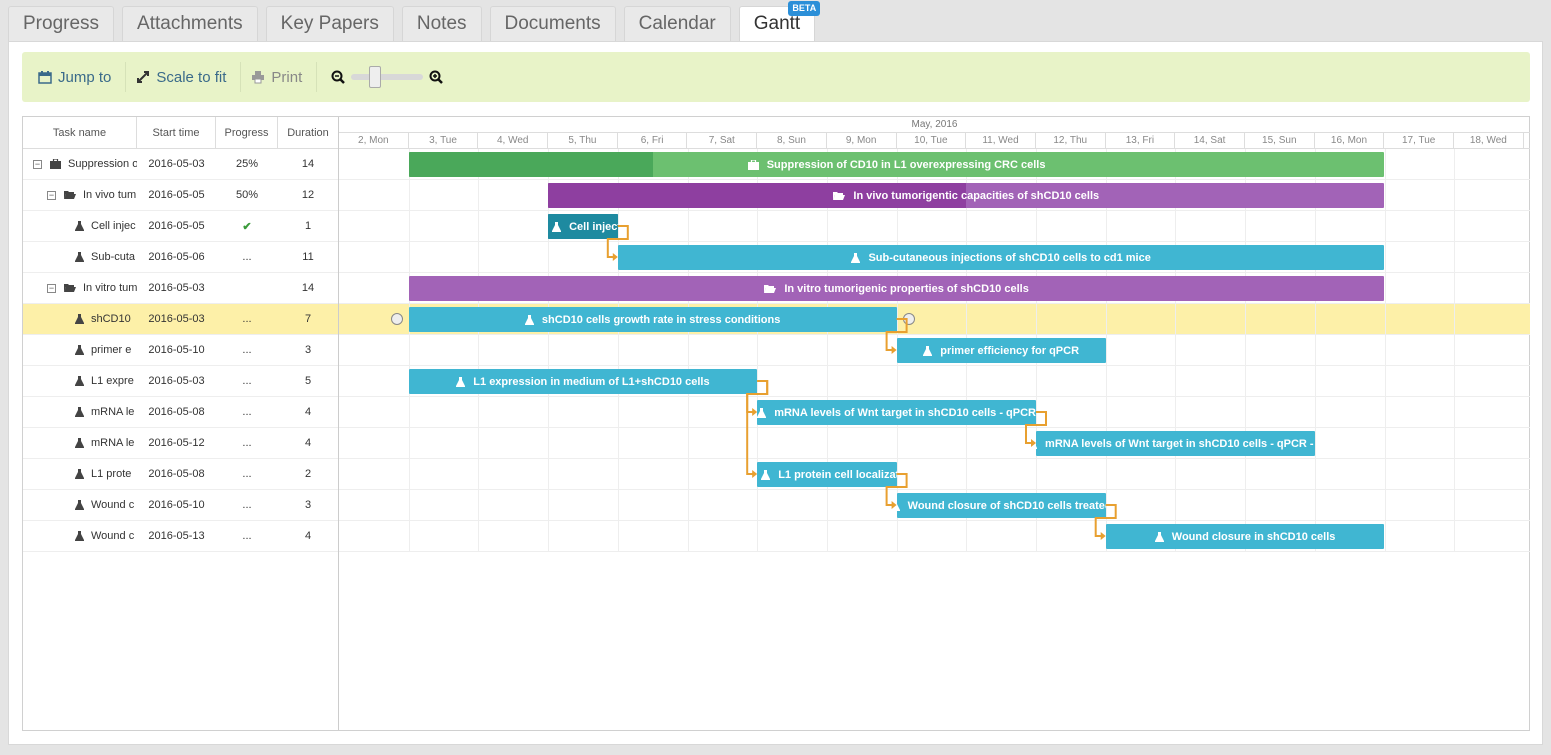  I want to click on task-start: 2016-05-08, so click(176, 474).